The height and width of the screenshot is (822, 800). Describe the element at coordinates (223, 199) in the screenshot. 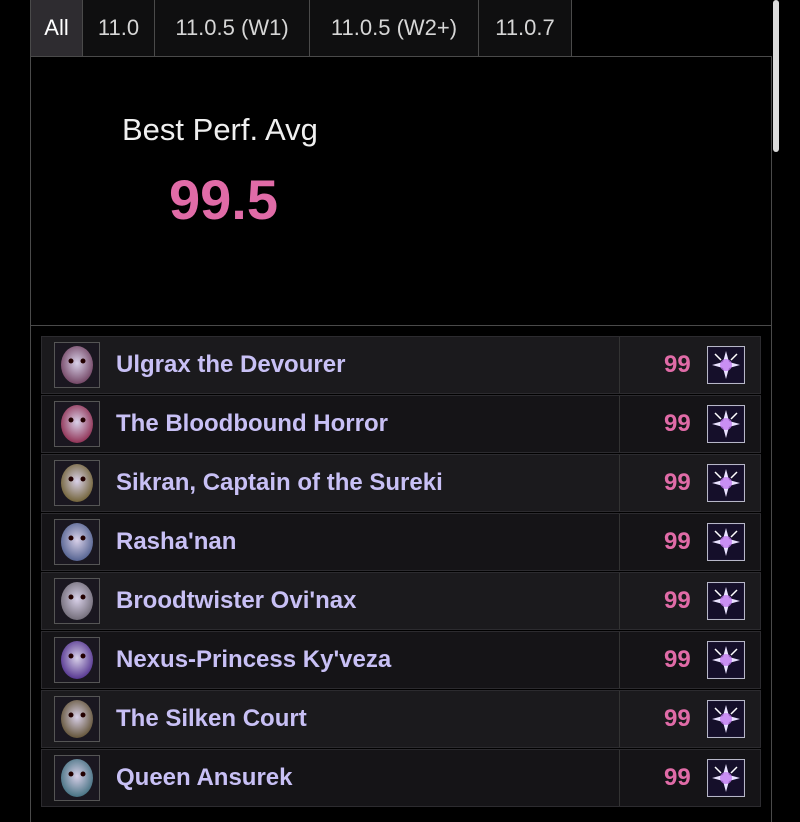

I see `best-perf-value: 99.5` at that location.